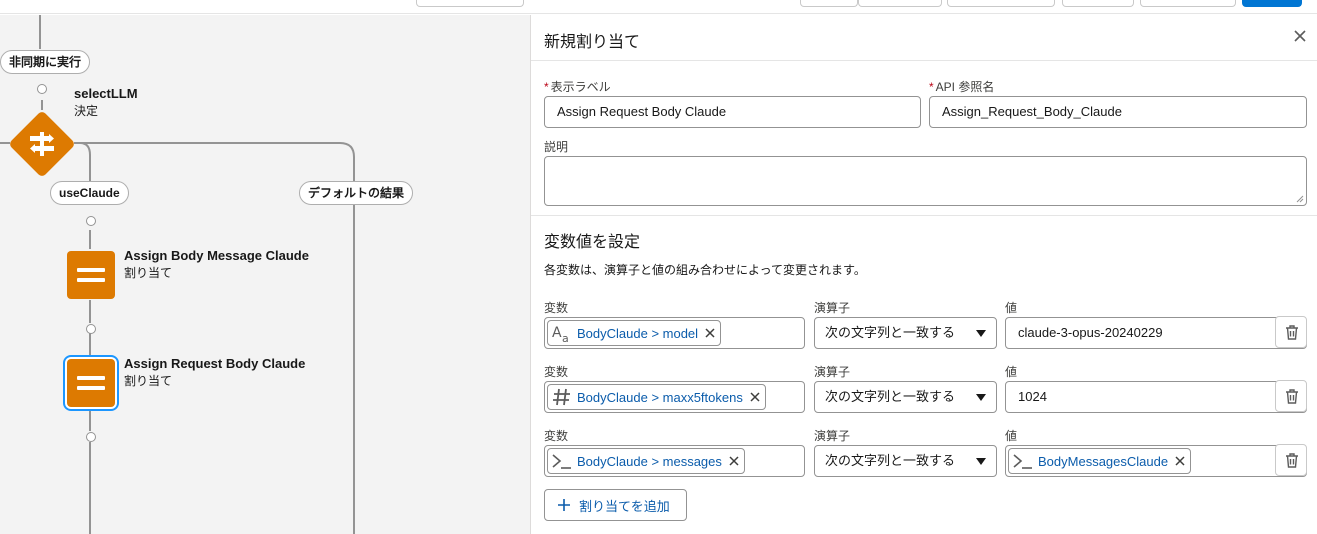  Describe the element at coordinates (216, 255) in the screenshot. I see `node-title: Assign Body Message Claude` at that location.